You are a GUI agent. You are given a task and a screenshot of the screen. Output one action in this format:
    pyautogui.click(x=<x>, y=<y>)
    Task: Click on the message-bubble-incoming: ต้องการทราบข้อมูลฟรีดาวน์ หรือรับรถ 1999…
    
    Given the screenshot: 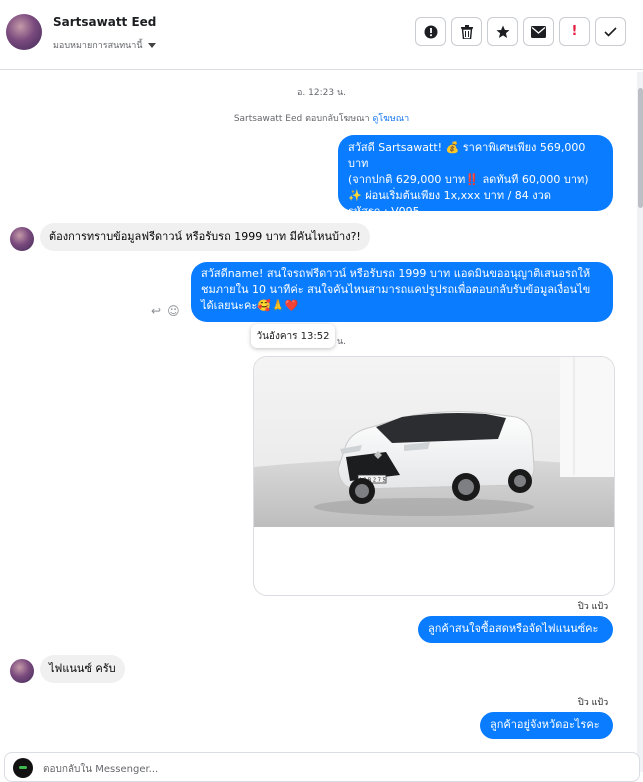 What is the action you would take?
    pyautogui.click(x=205, y=237)
    